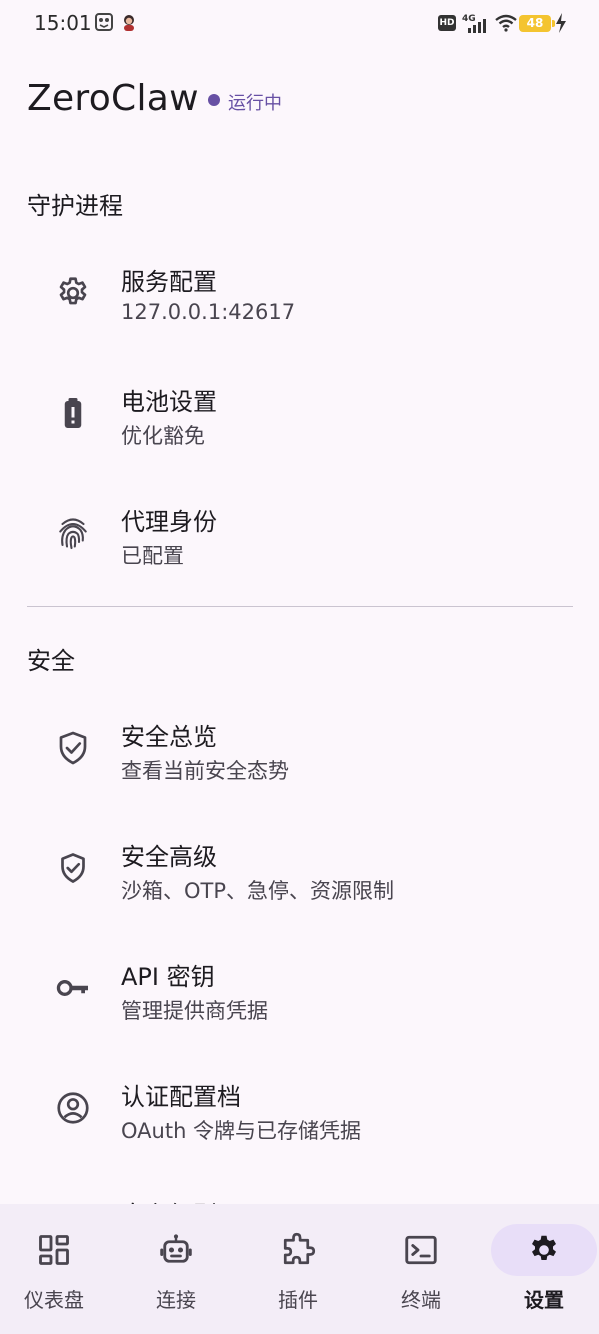 This screenshot has height=1334, width=599. I want to click on status-time: 15:01, so click(63, 23).